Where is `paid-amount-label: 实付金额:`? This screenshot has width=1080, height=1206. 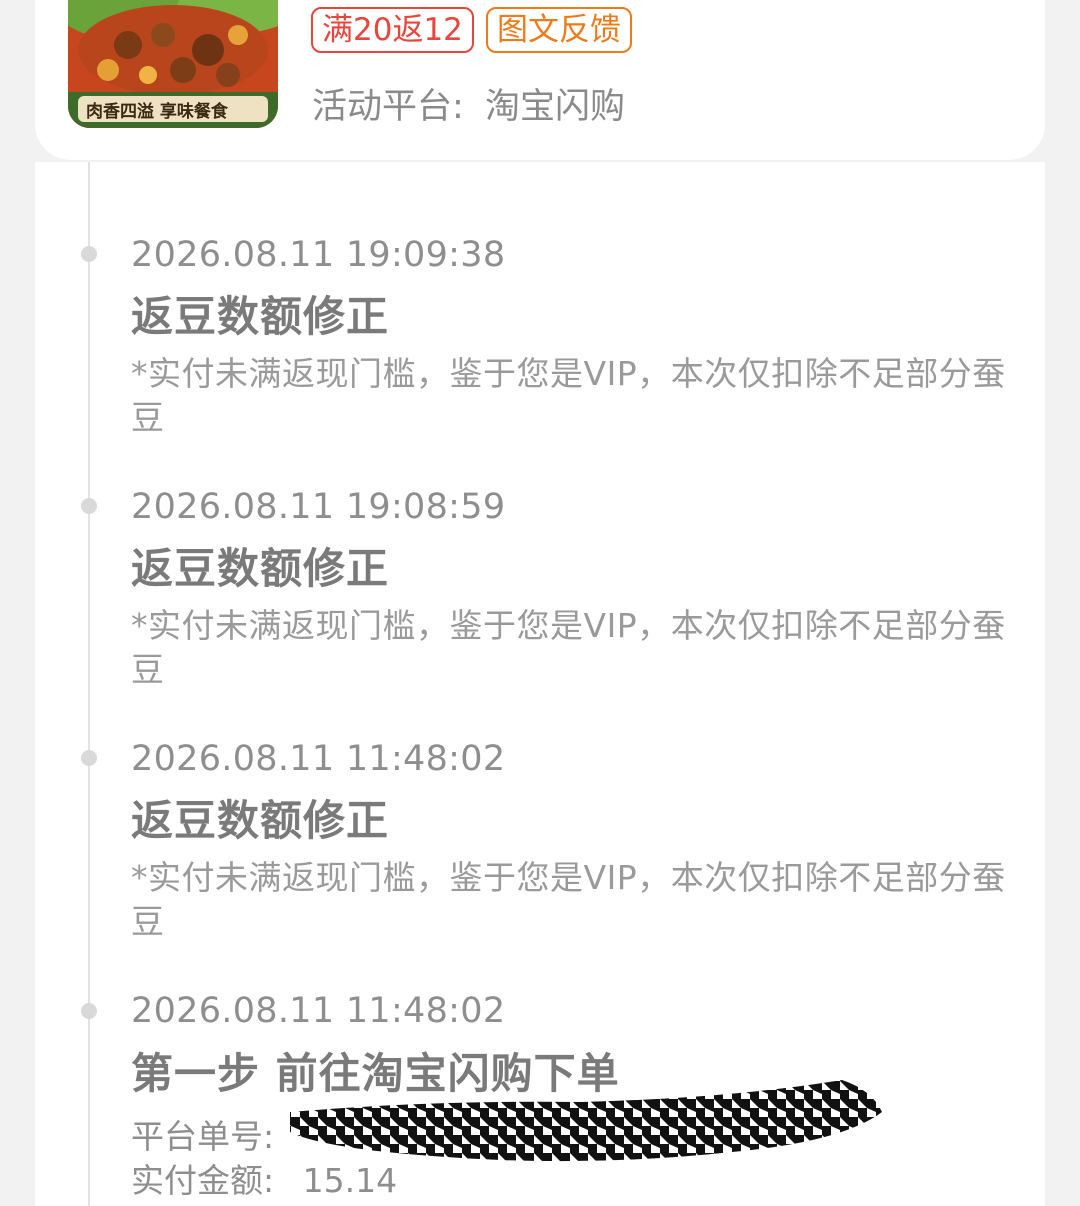
paid-amount-label: 实付金额: is located at coordinates (203, 1180).